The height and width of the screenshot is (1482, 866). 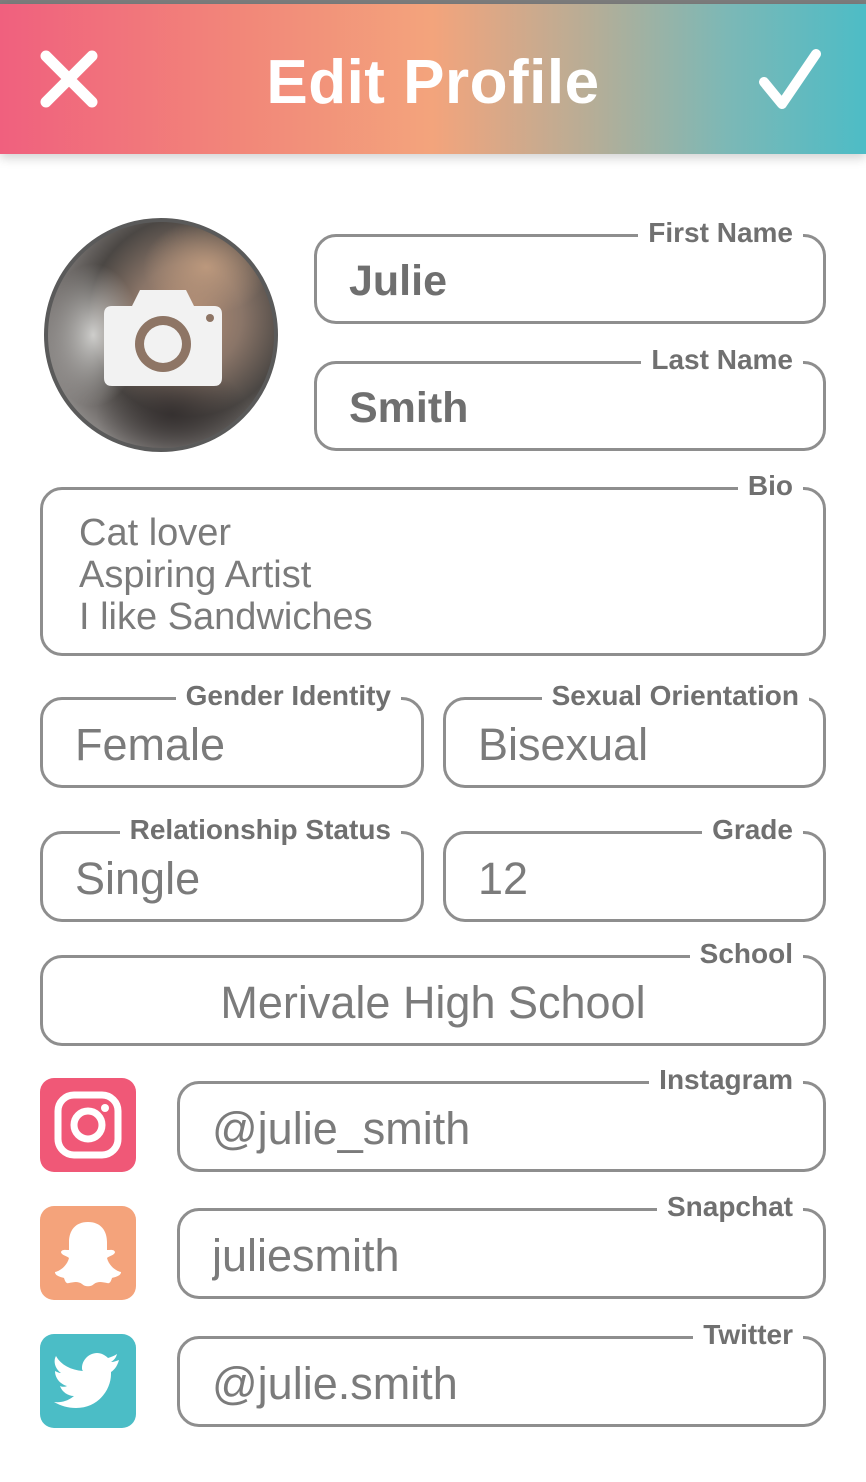 I want to click on sexual-orientation-label: Sexual Orientation, so click(x=675, y=696).